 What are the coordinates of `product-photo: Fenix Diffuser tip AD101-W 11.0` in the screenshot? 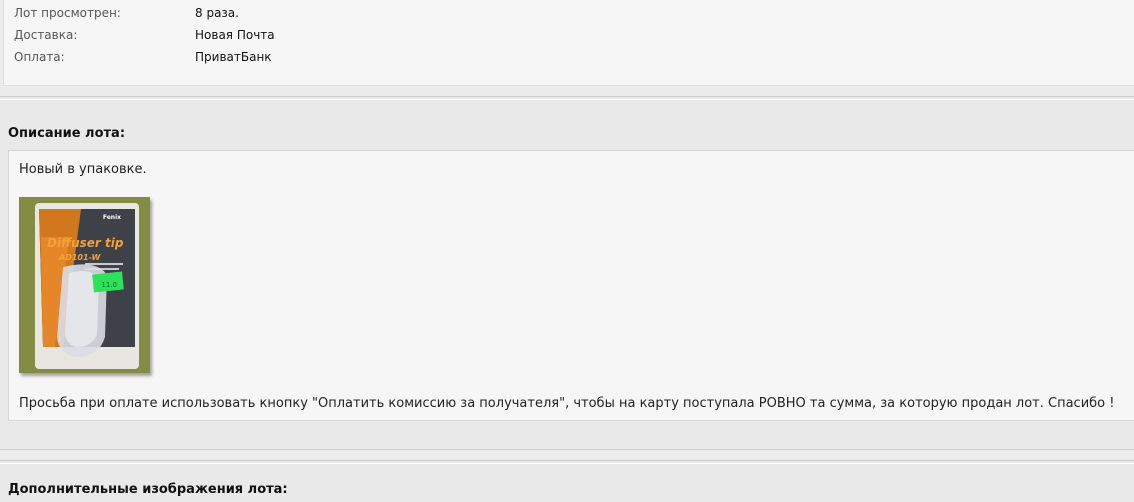 It's located at (84, 285).